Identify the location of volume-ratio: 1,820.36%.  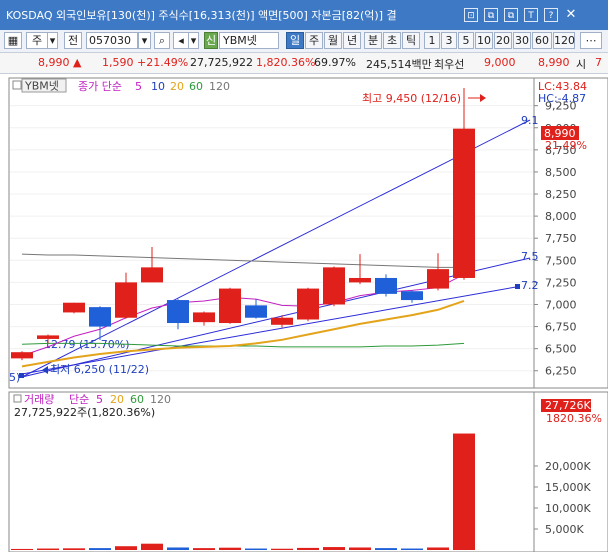
(286, 62).